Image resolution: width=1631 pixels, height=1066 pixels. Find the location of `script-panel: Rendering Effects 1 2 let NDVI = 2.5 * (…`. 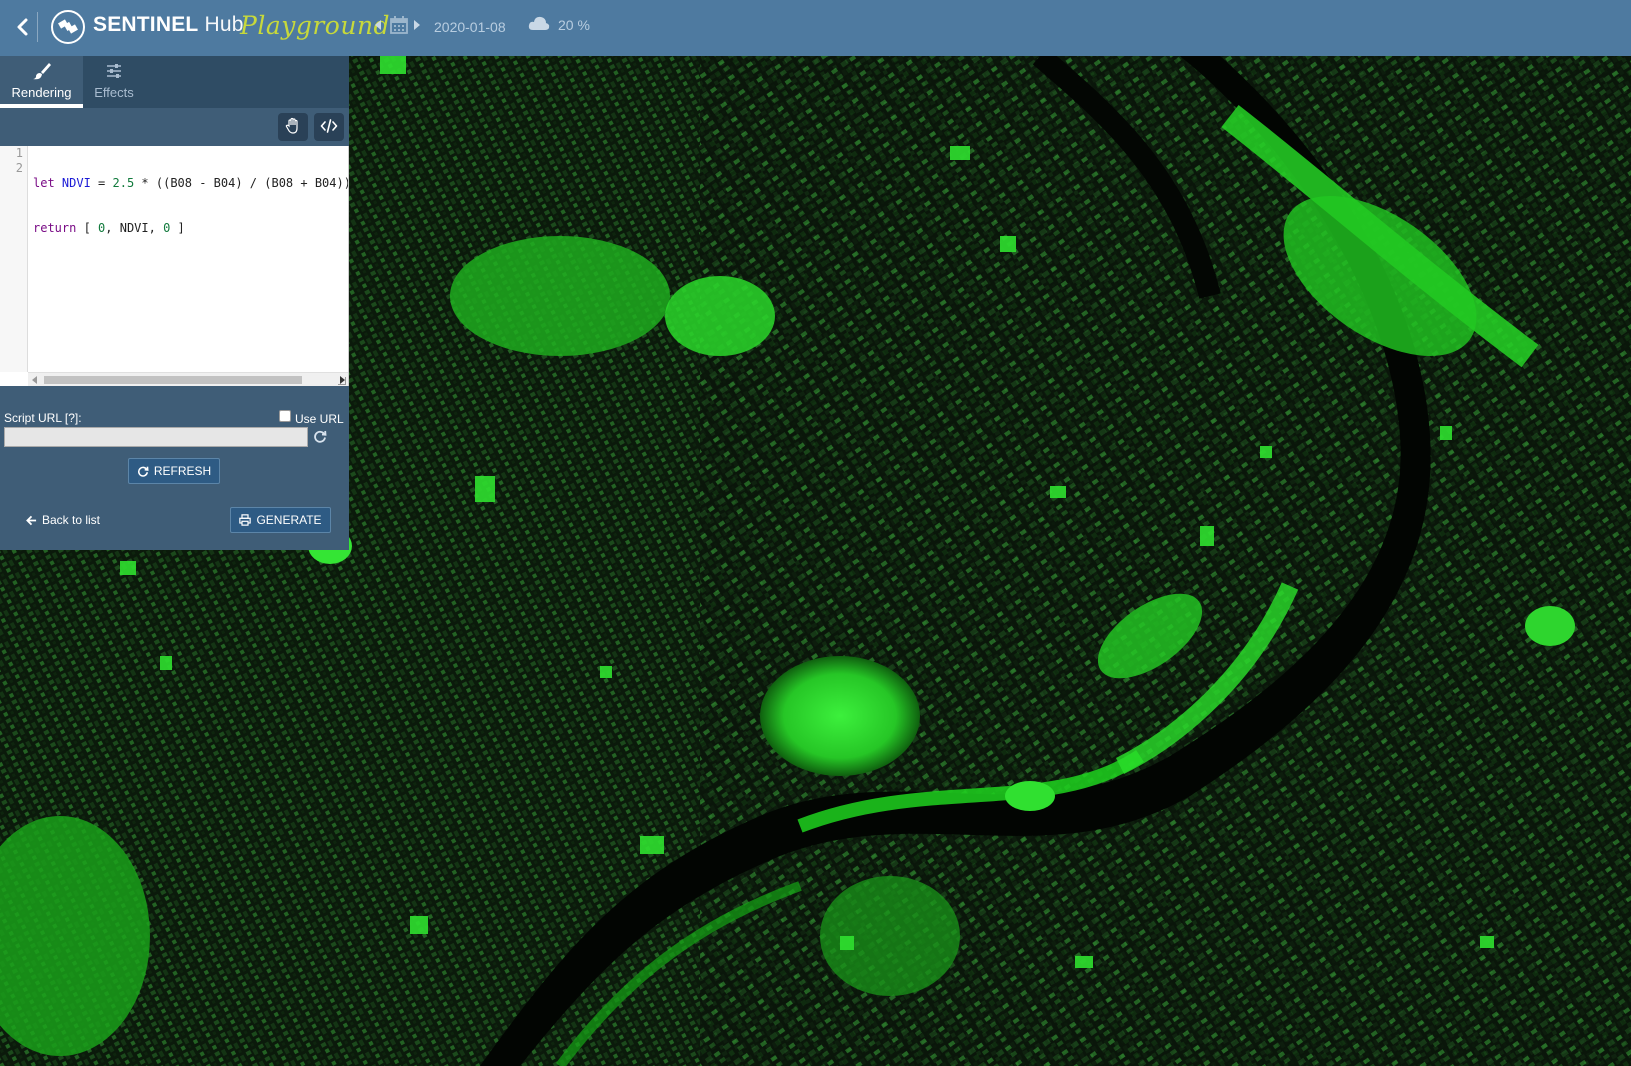

script-panel: Rendering Effects 1 2 let NDVI = 2.5 * (… is located at coordinates (174, 303).